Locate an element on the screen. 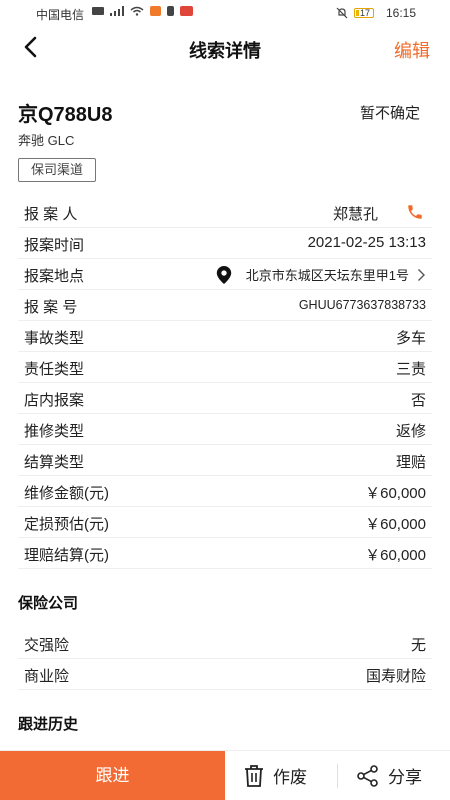  page-title: 线索详情 is located at coordinates (225, 51).